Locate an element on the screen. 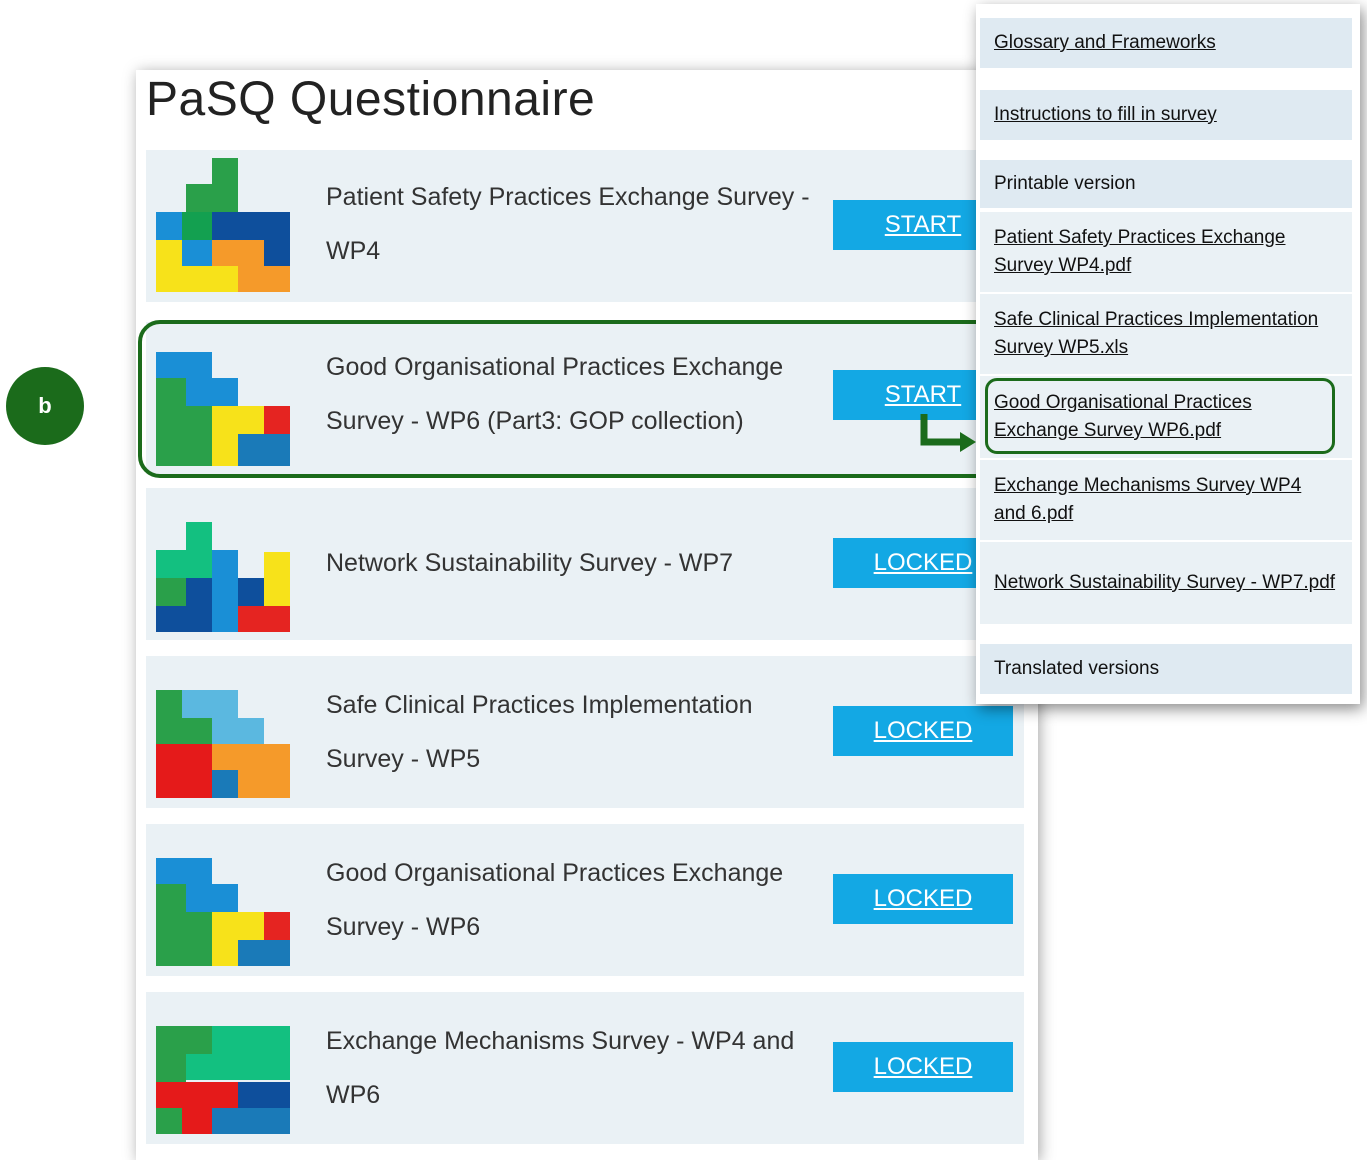 This screenshot has height=1160, width=1367. wp5-logo-icon is located at coordinates (223, 731).